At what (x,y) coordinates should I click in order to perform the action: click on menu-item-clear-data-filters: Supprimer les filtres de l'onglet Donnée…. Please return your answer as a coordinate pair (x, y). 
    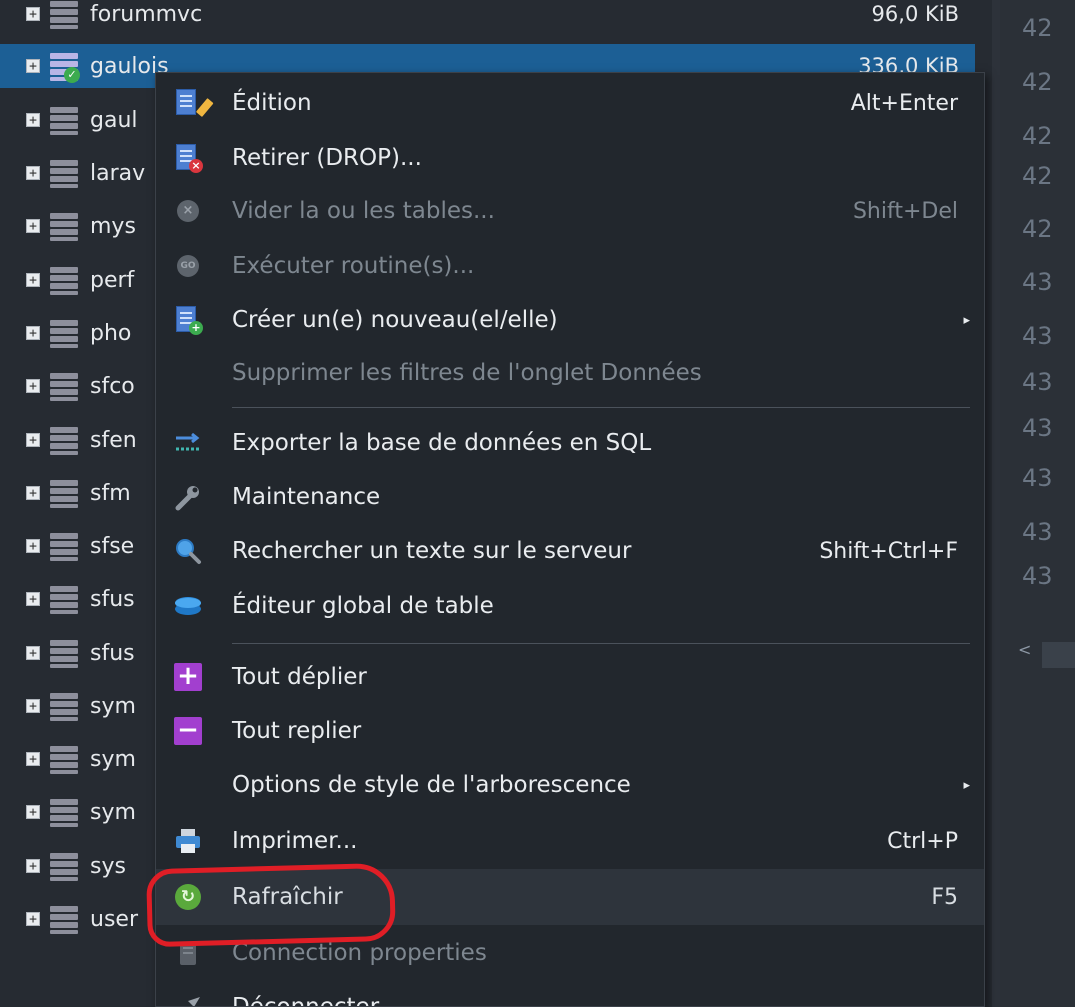
    Looking at the image, I should click on (570, 373).